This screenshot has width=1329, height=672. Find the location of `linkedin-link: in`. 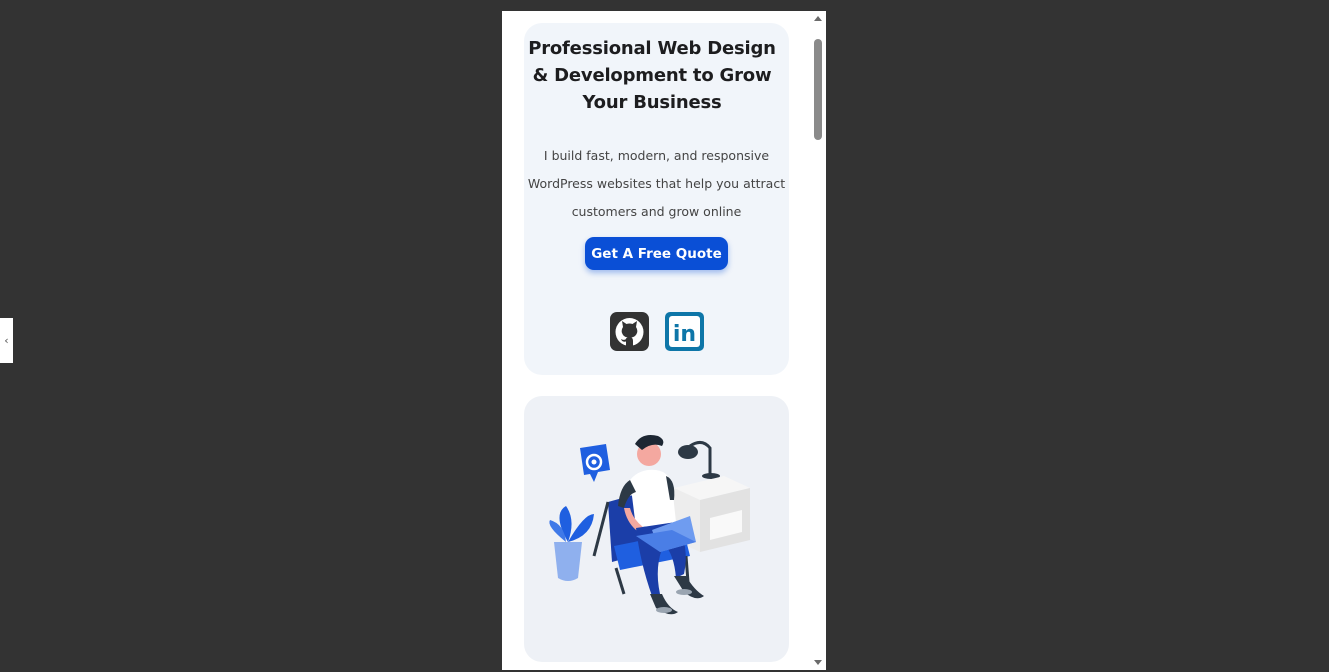

linkedin-link: in is located at coordinates (684, 331).